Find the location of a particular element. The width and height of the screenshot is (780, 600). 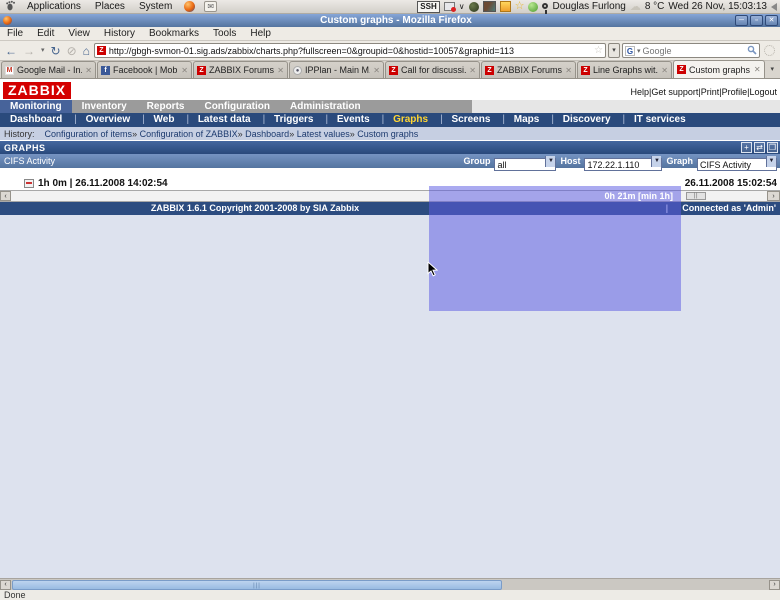

mail-launcher-icon: ✉ is located at coordinates (211, 6).